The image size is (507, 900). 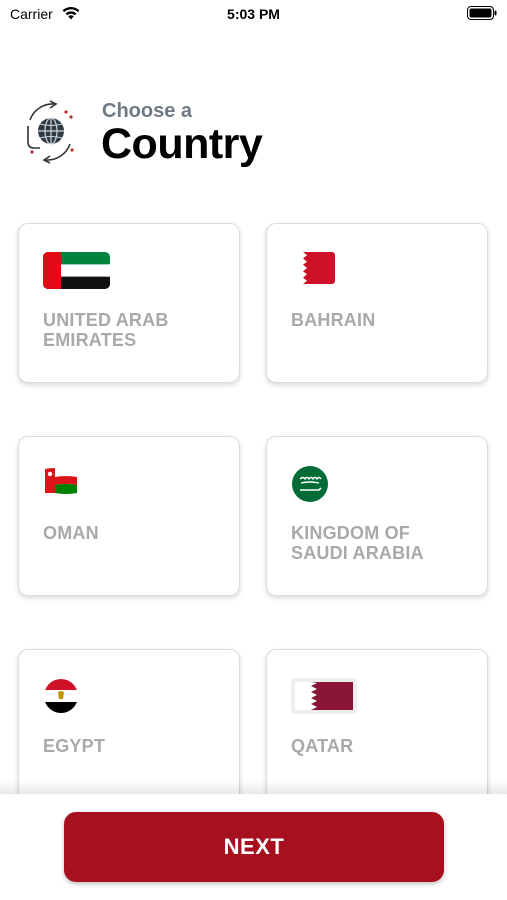 I want to click on status-bar: Carrier 5:03 PM, so click(x=253, y=15).